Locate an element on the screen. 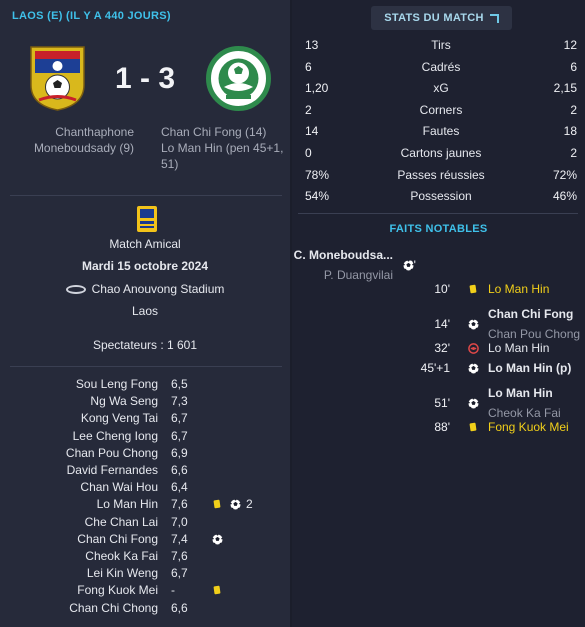 The height and width of the screenshot is (627, 585). player-row: Lee Cheng Iong 6,7 is located at coordinates (145, 437).